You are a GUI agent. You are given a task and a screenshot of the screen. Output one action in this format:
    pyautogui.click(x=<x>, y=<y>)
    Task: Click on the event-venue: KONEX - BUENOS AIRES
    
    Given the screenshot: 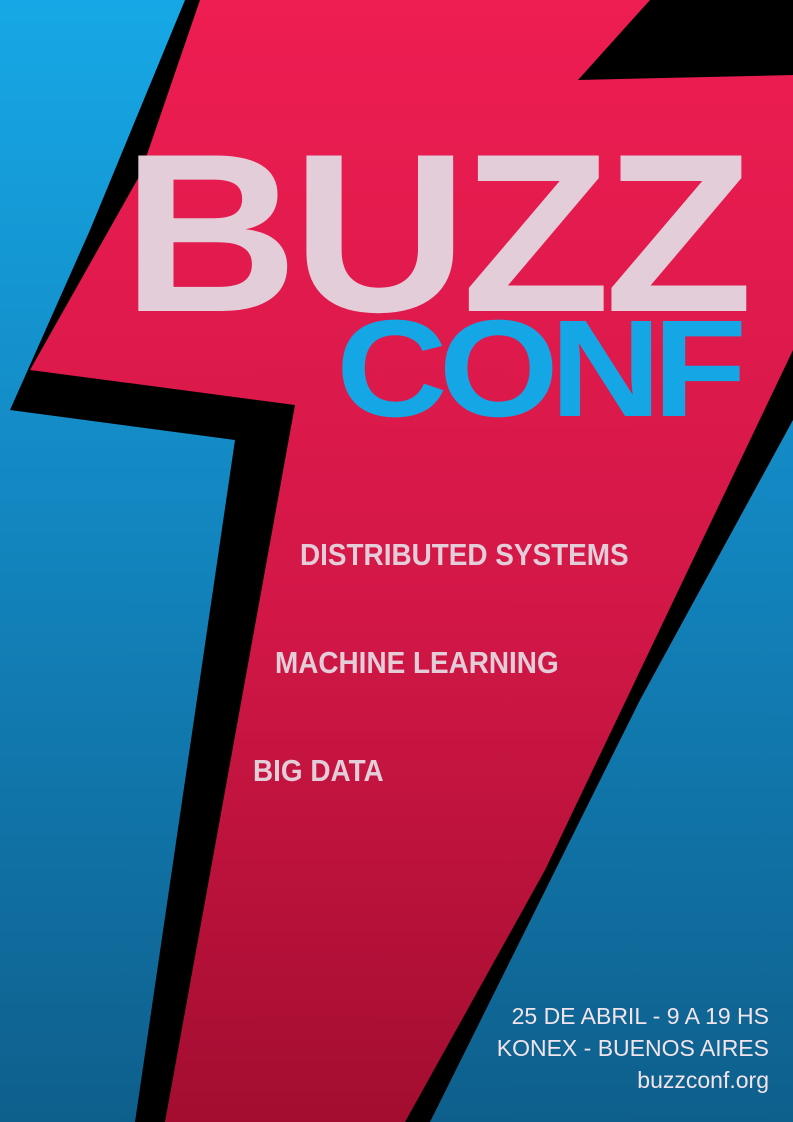 What is the action you would take?
    pyautogui.click(x=632, y=1048)
    